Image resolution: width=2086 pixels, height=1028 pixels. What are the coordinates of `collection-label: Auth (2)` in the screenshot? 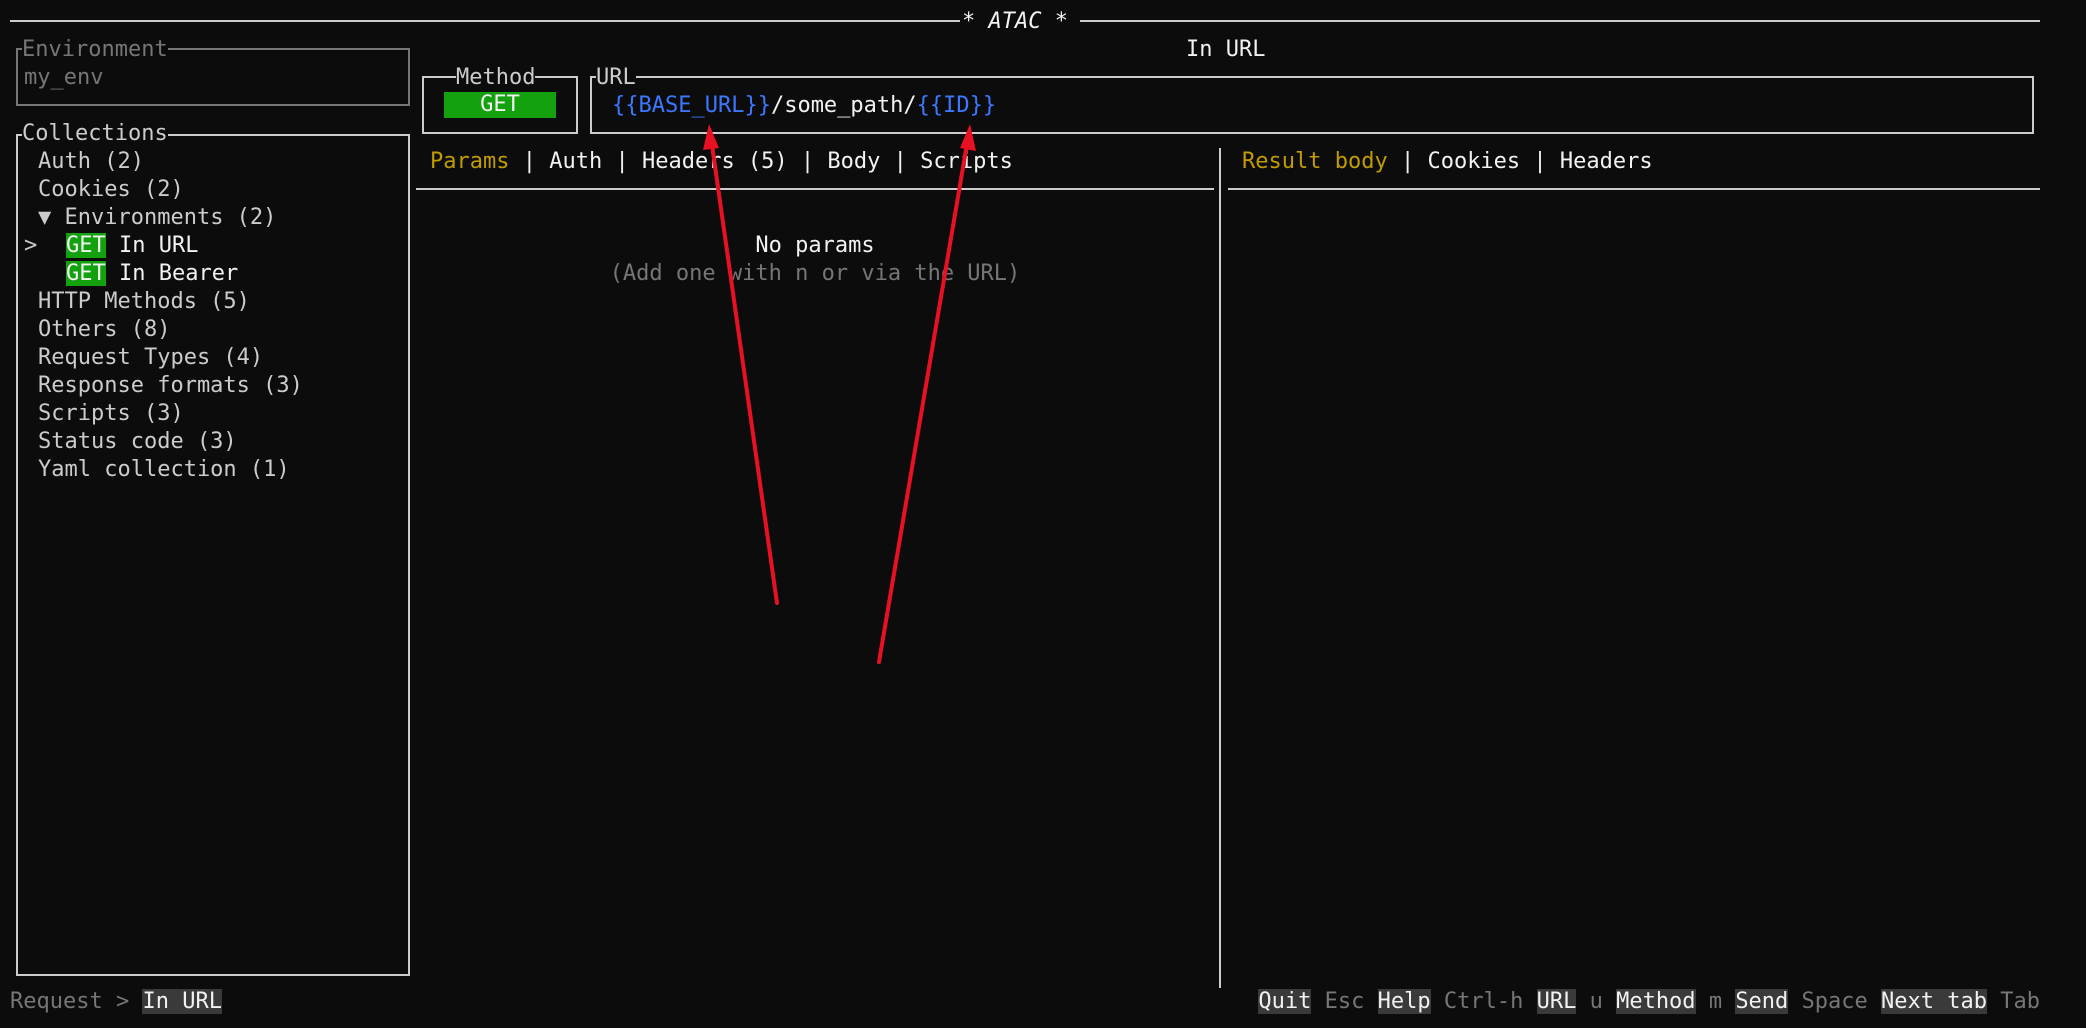 It's located at (91, 161).